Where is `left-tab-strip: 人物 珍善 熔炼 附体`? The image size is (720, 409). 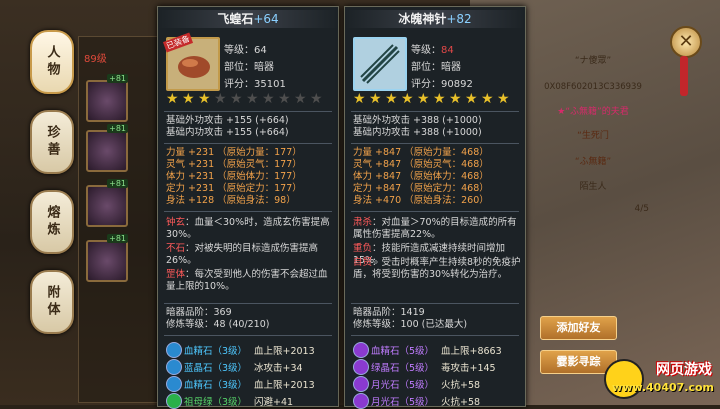 left-tab-strip: 人物 珍善 熔炼 附体 is located at coordinates (52, 195).